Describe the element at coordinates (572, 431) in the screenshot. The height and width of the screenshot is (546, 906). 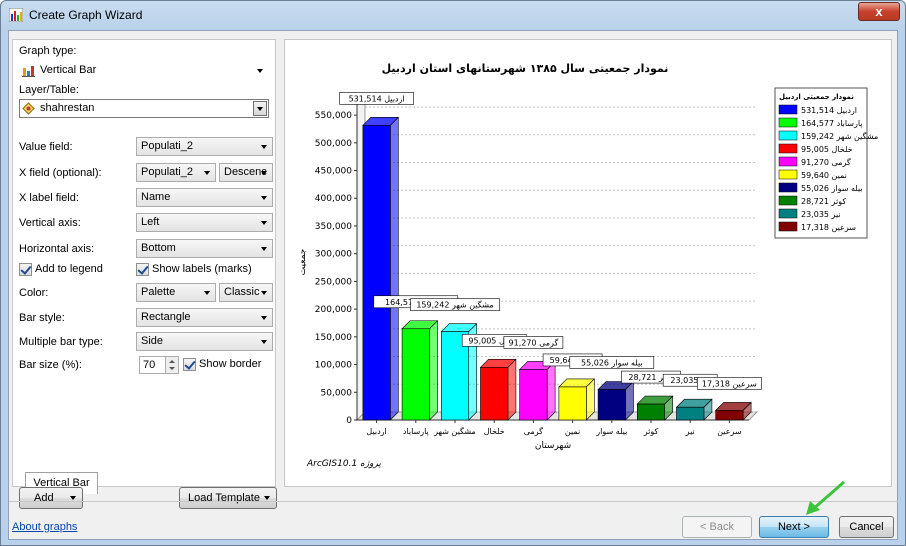
I see `x-tick-label: نمین` at that location.